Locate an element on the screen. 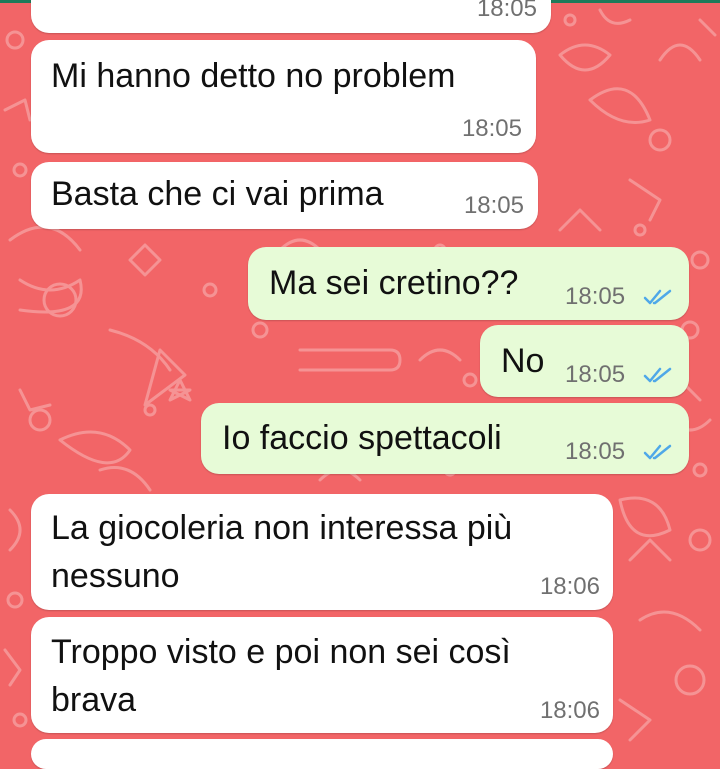  message-text: Basta che ci vai prima is located at coordinates (217, 194).